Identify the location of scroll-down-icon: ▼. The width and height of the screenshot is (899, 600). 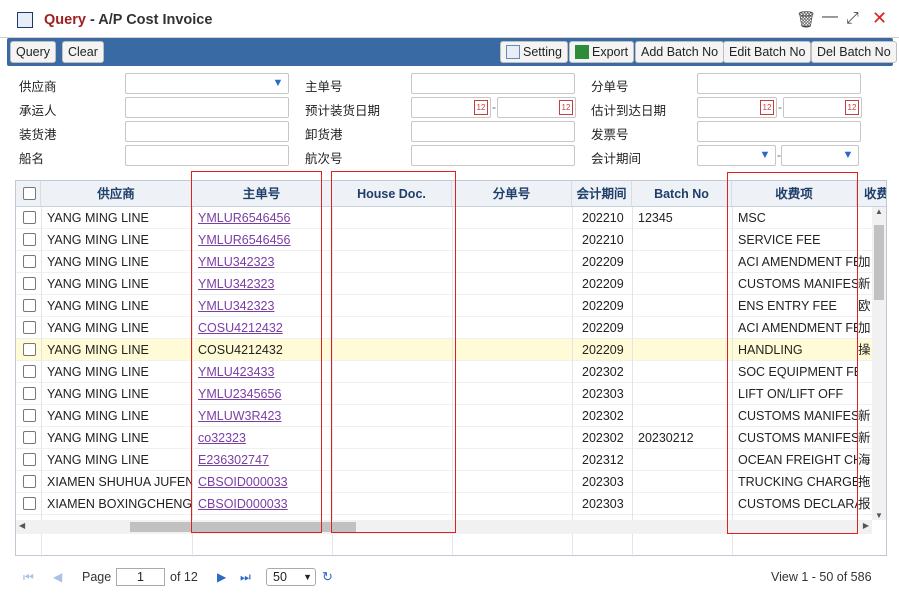
(879, 515).